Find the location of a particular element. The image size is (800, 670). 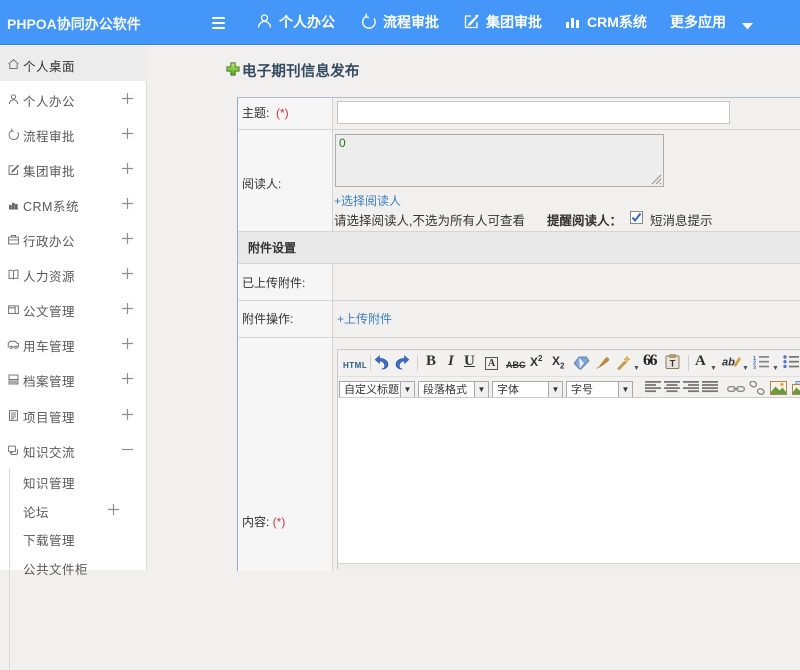

svg-text: ab is located at coordinates (728, 363).